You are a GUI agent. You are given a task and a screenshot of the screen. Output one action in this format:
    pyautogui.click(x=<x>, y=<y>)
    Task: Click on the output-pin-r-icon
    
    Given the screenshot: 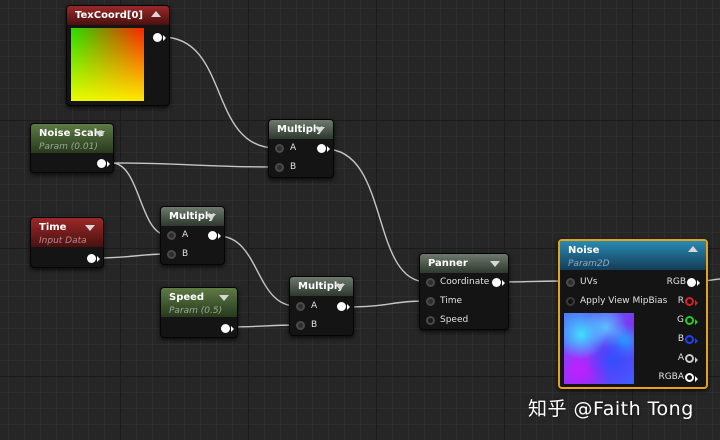 What is the action you would take?
    pyautogui.click(x=691, y=301)
    